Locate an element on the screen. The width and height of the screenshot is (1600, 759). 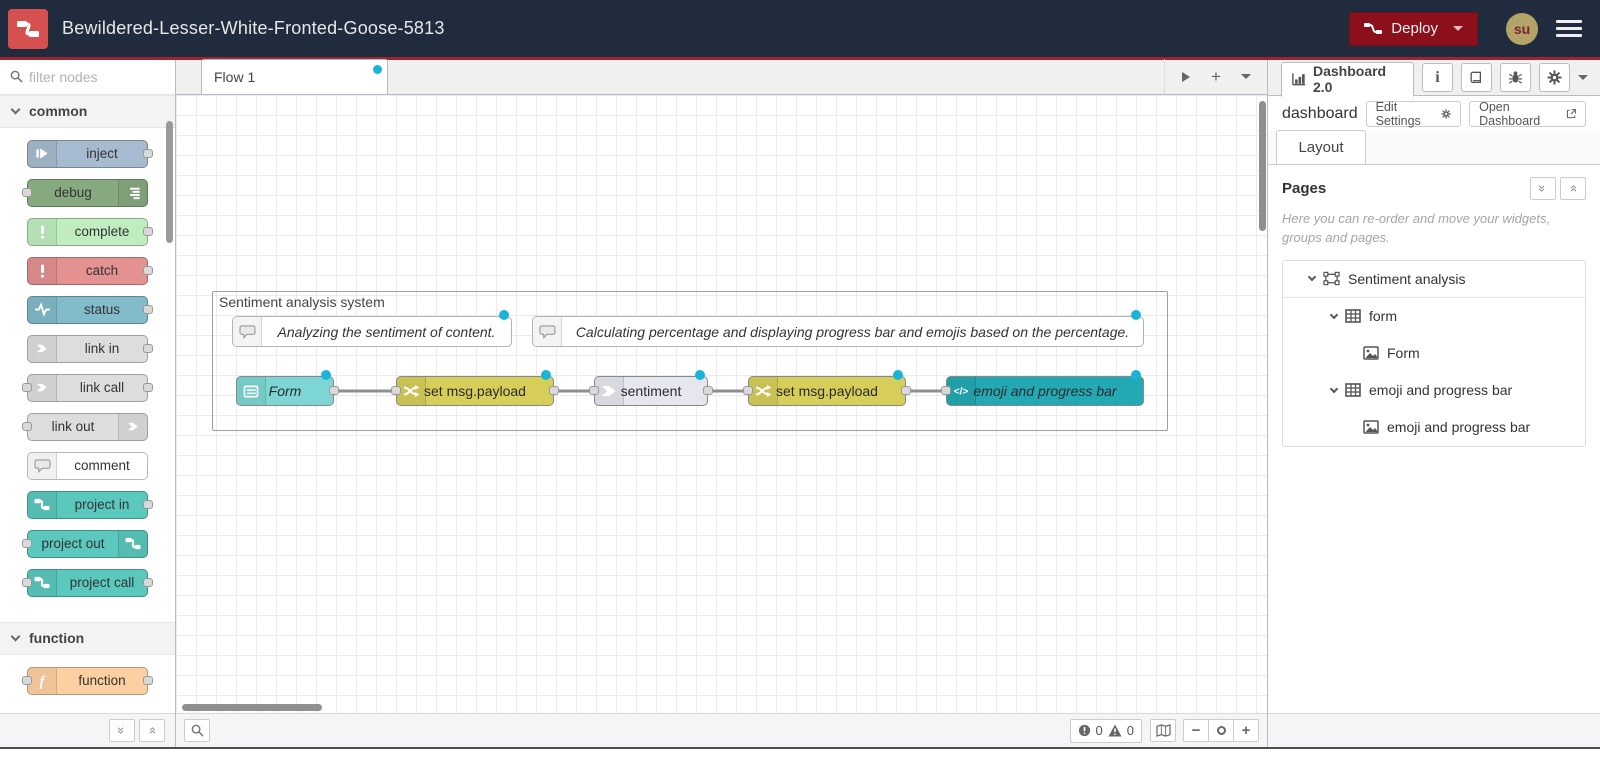
palette-node-project-call: project call is located at coordinates (87, 582).